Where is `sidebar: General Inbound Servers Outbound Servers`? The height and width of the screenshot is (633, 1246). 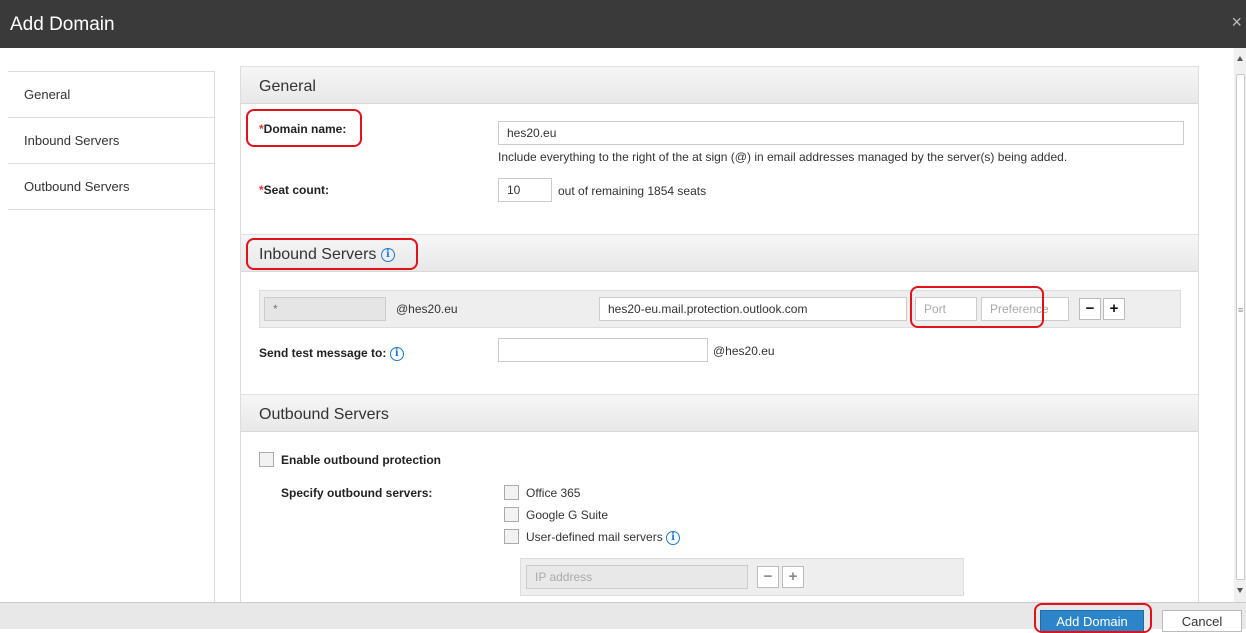 sidebar: General Inbound Servers Outbound Servers is located at coordinates (111, 336).